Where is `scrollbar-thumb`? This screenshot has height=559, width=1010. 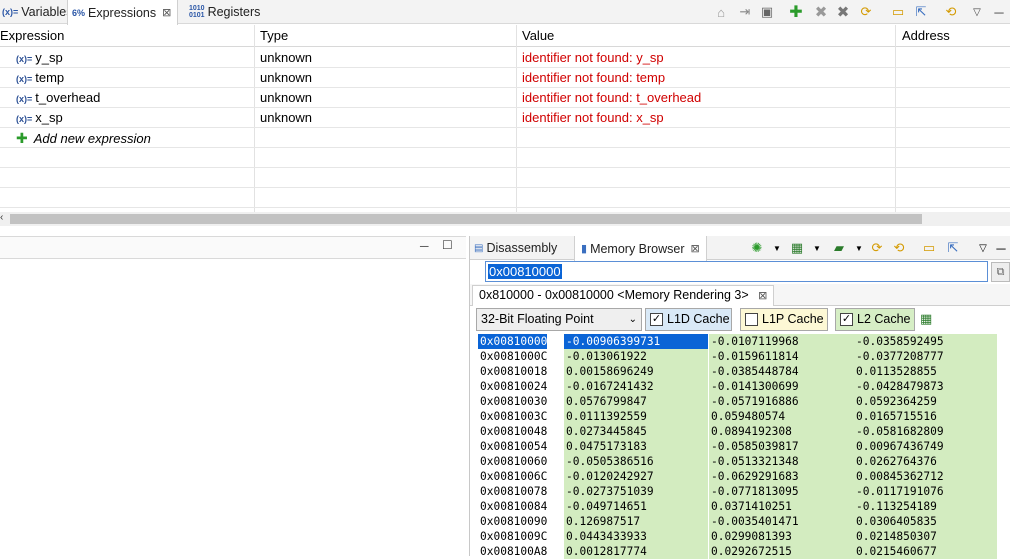 scrollbar-thumb is located at coordinates (466, 219).